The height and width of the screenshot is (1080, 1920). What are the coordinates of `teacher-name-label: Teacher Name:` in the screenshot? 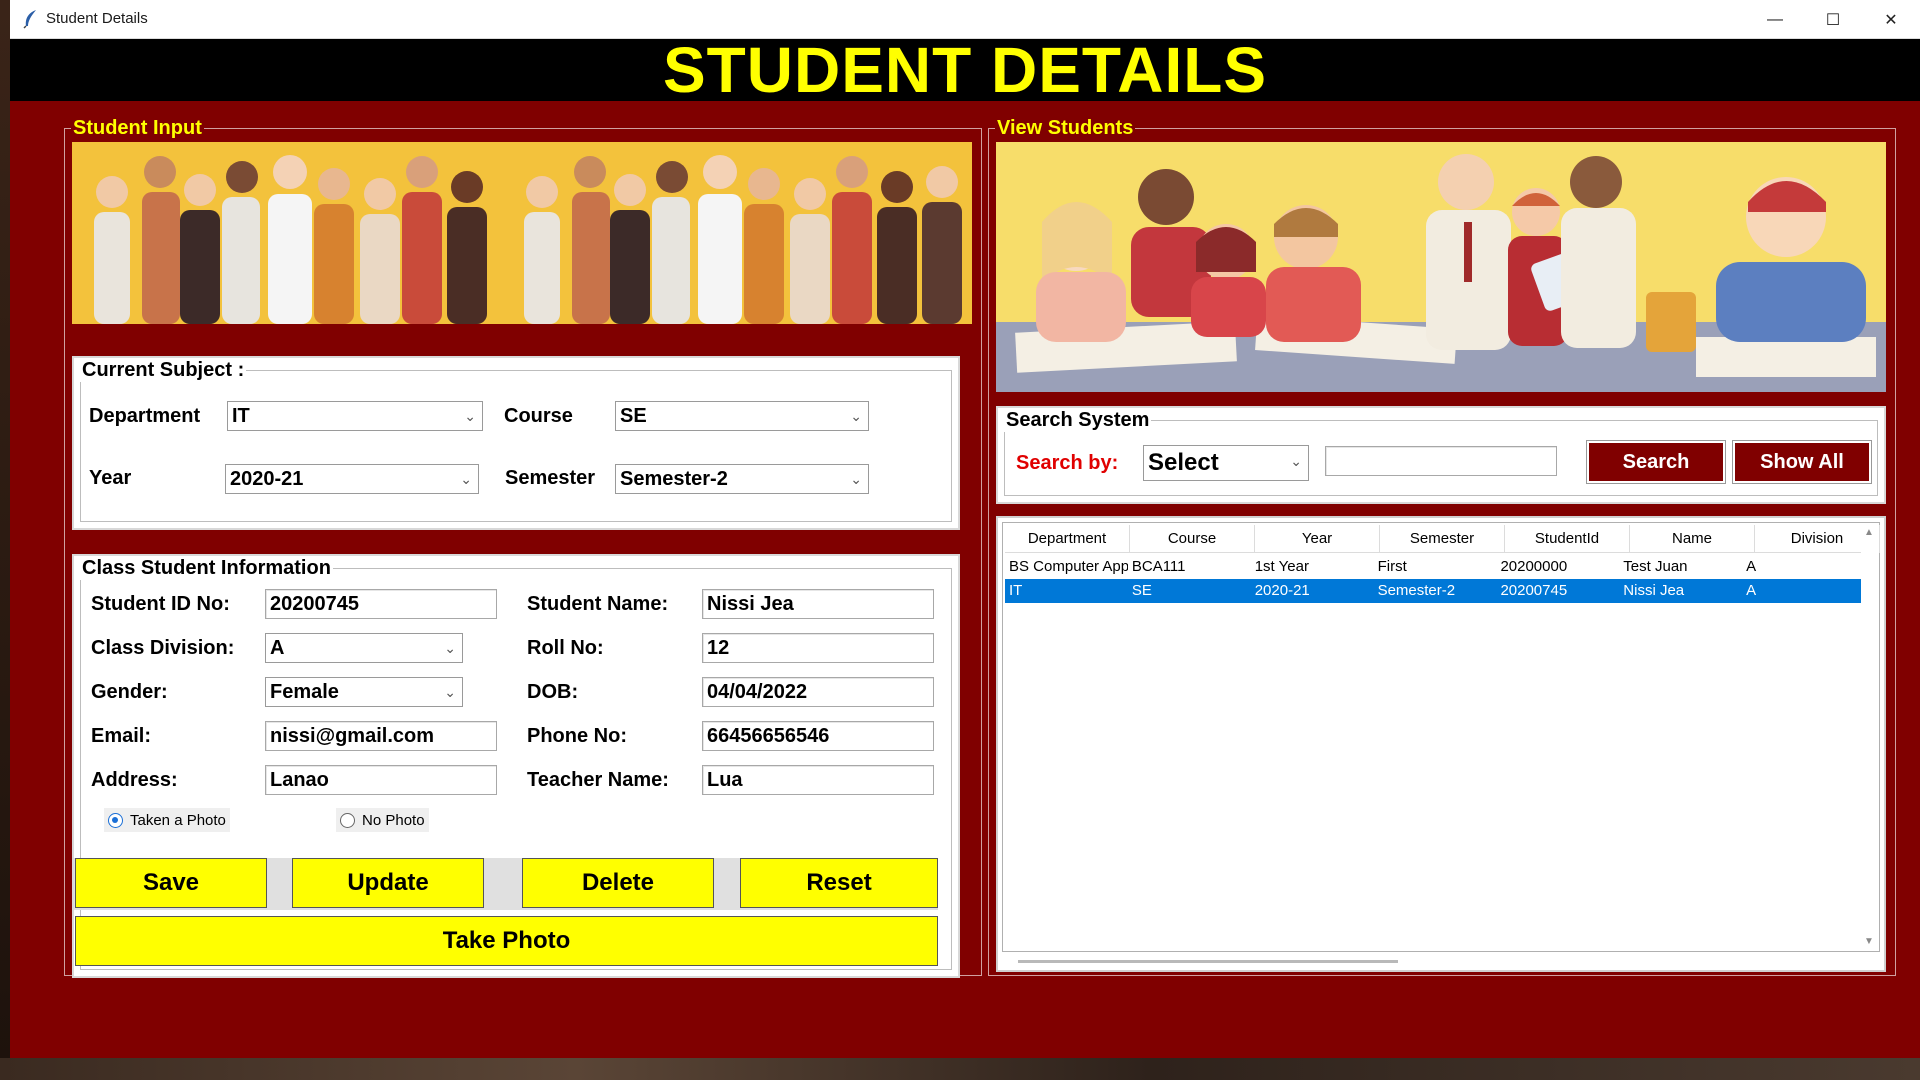 It's located at (598, 780).